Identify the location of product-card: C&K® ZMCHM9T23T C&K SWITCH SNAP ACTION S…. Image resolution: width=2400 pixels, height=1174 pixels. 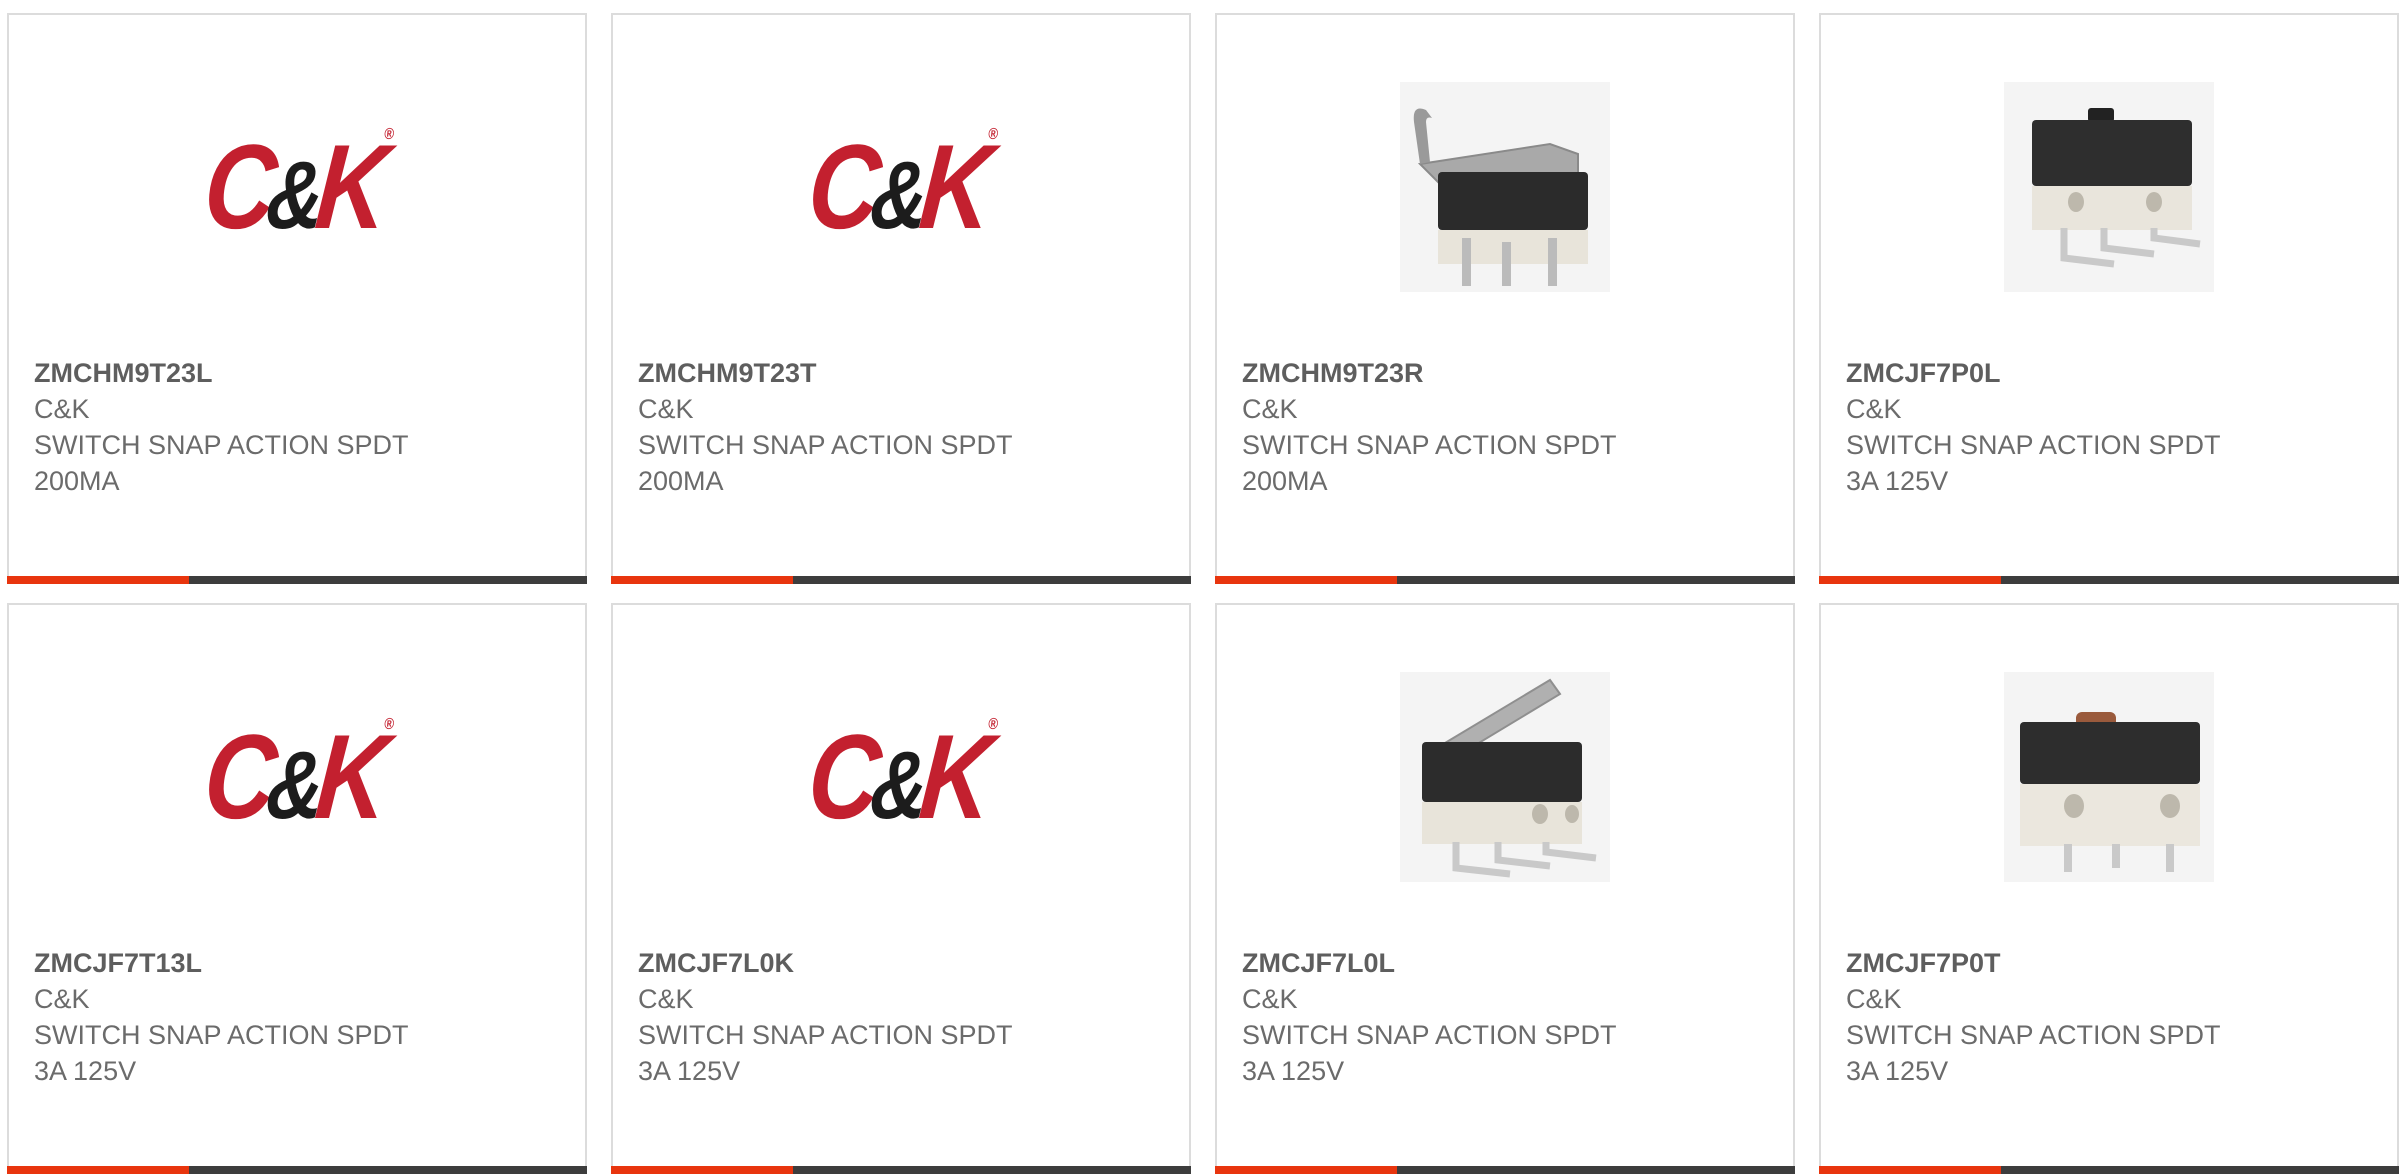
(901, 298).